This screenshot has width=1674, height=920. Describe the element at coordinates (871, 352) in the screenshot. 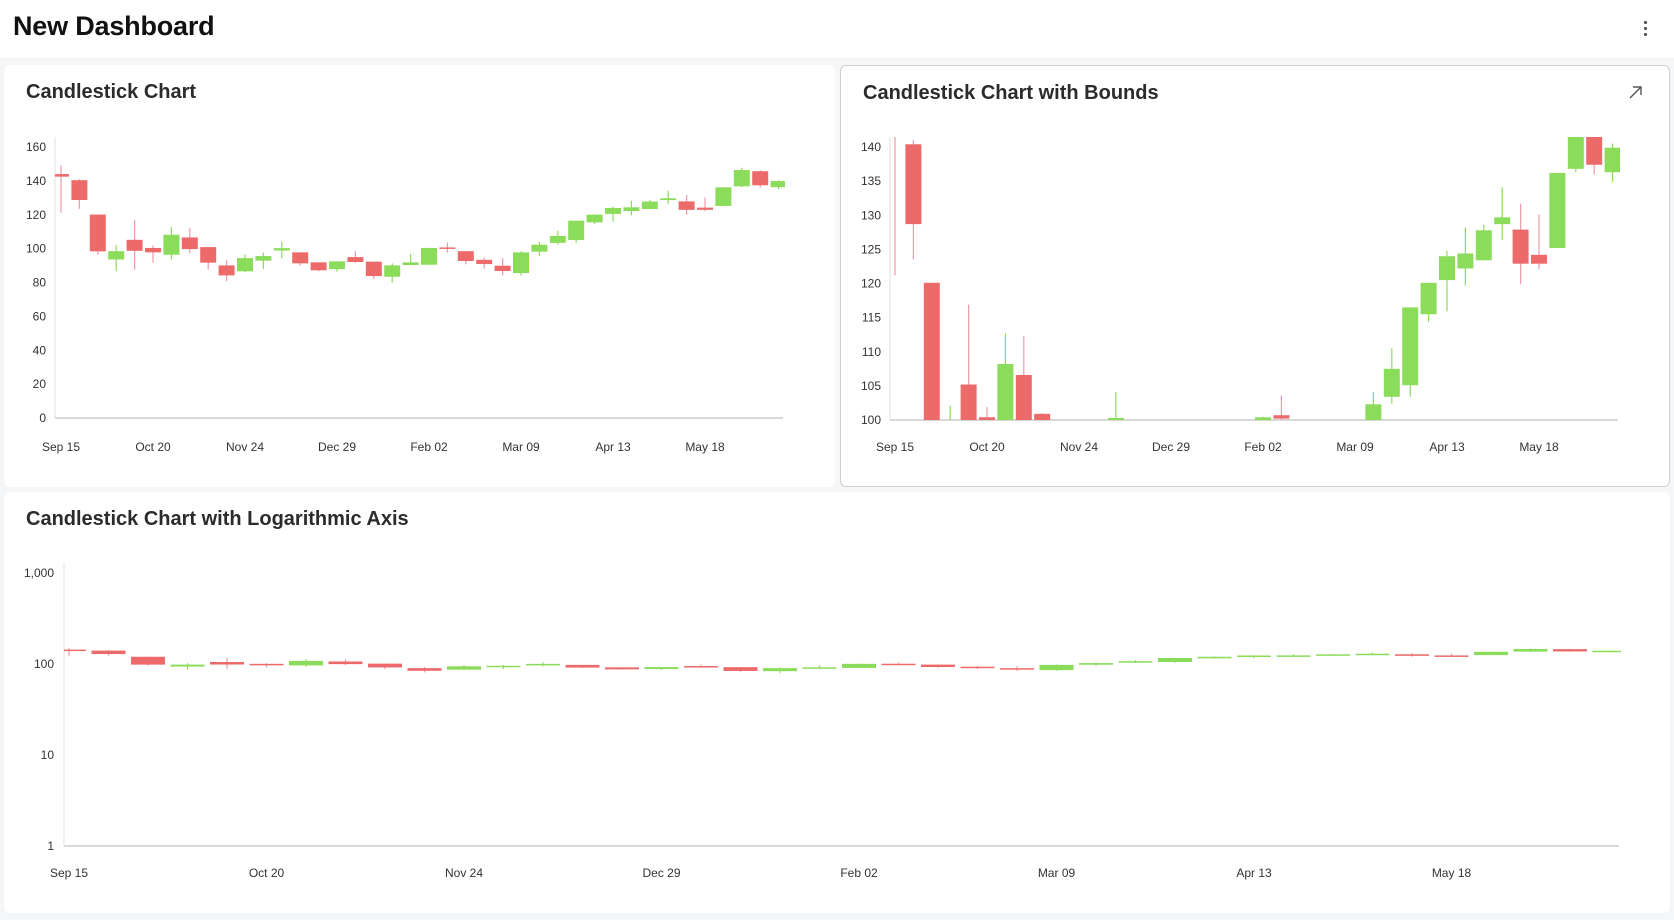

I see `y-tick-label: 110` at that location.